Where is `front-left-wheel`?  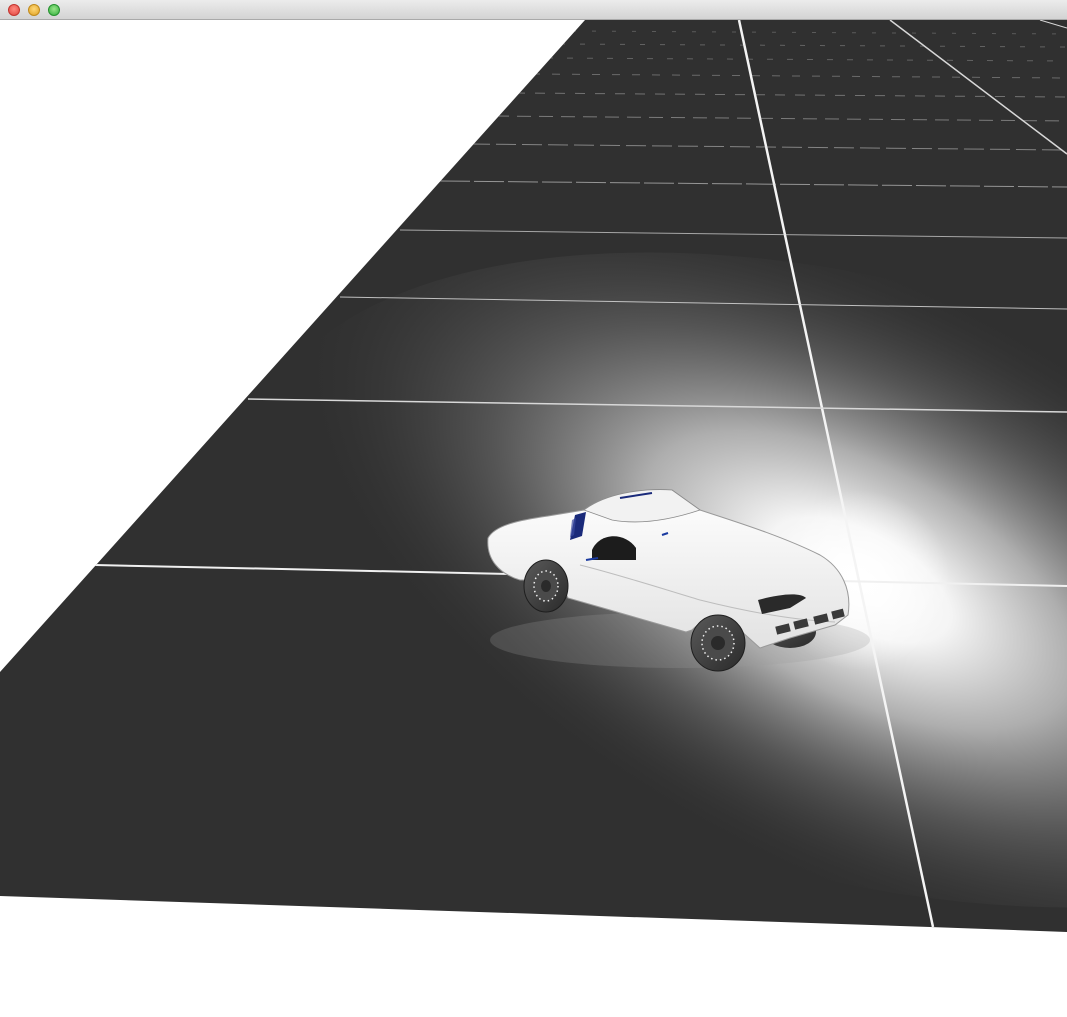 front-left-wheel is located at coordinates (546, 586).